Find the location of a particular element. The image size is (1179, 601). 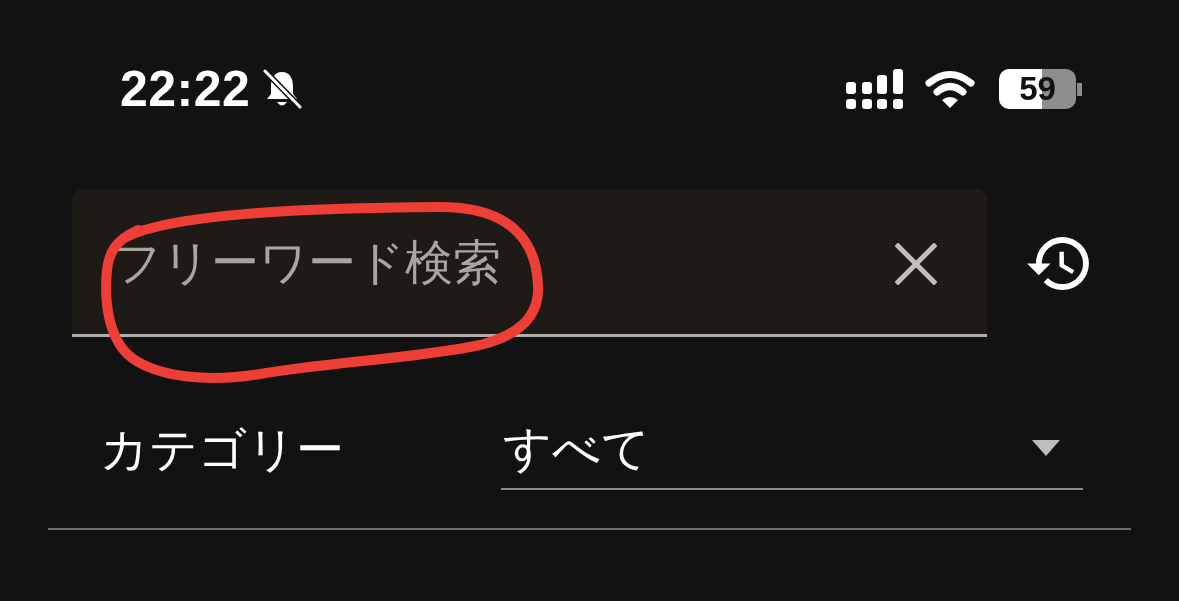

caret-icon is located at coordinates (1046, 448).